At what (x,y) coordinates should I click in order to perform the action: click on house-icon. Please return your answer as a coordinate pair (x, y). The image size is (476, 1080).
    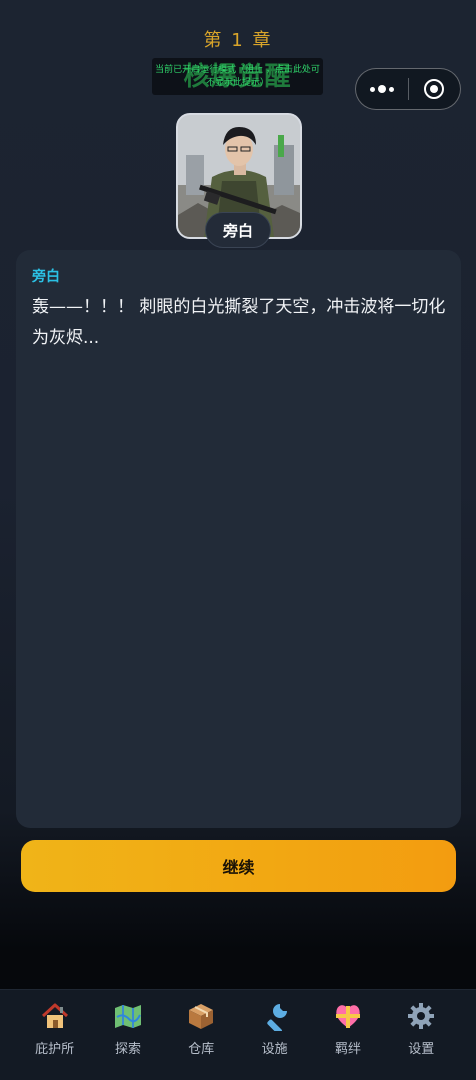
    Looking at the image, I should click on (55, 1016).